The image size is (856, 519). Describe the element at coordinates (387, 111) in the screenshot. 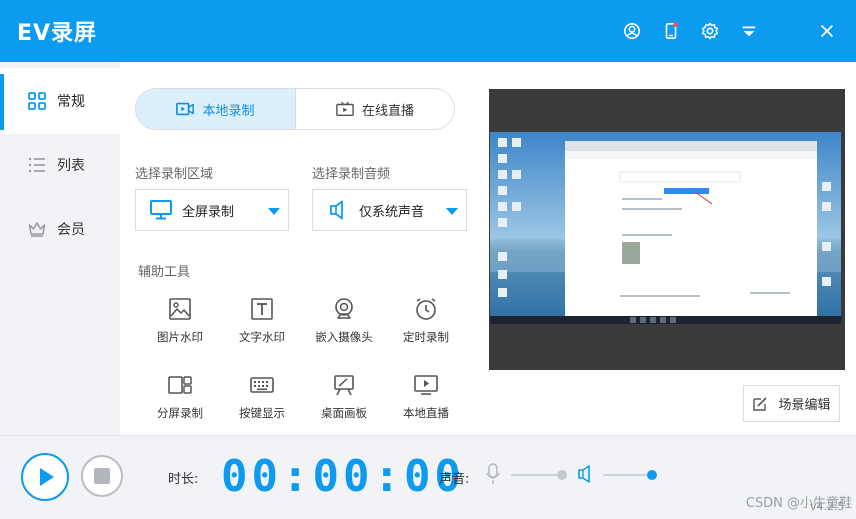

I see `tab-label: 在线直播` at that location.